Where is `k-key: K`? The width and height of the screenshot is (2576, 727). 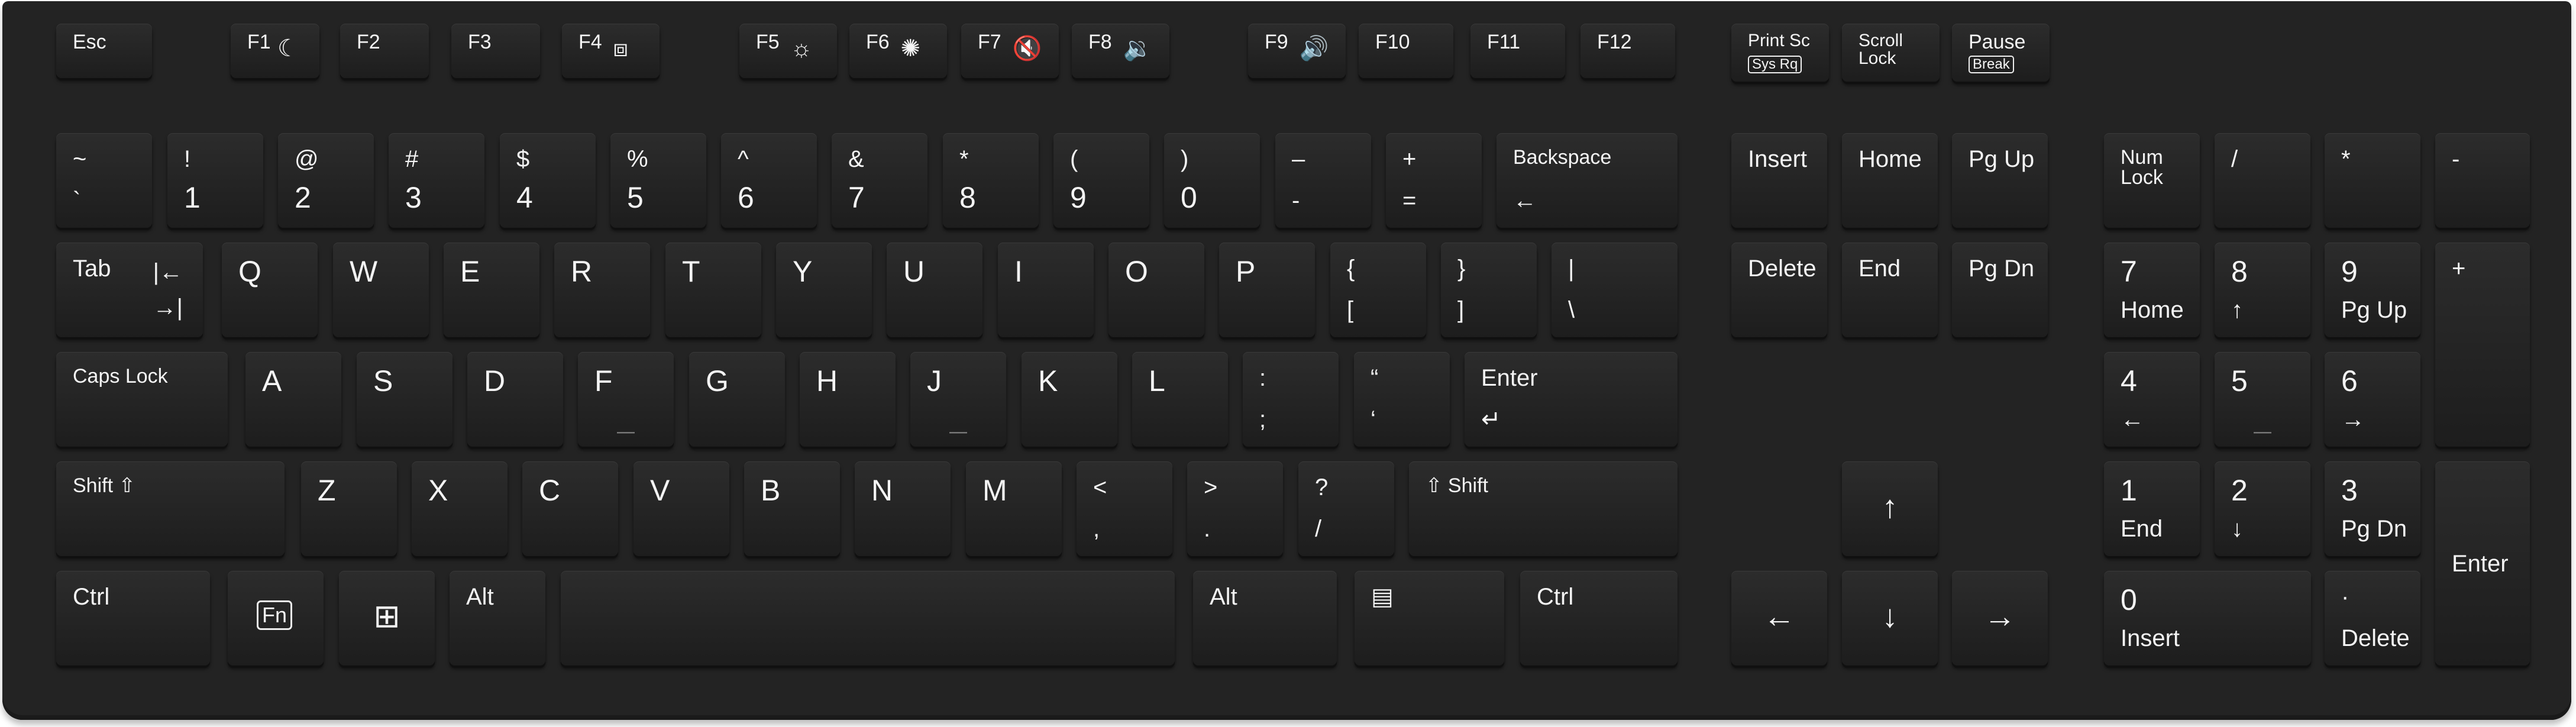
k-key: K is located at coordinates (1069, 399).